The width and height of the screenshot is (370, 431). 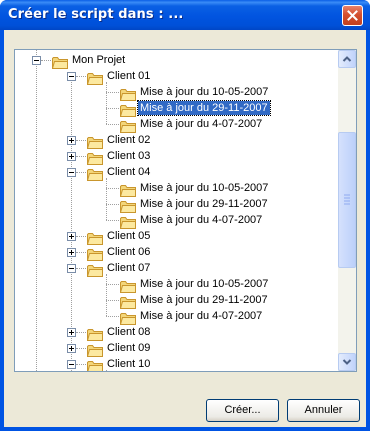 What do you see at coordinates (175, 363) in the screenshot?
I see `tree-item-client: Client 10` at bounding box center [175, 363].